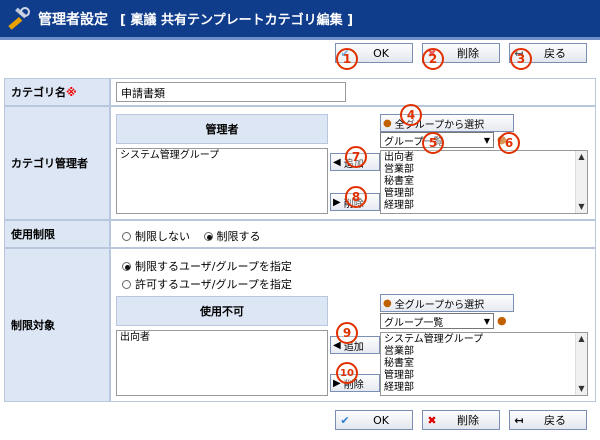  I want to click on marker-6: 6, so click(509, 143).